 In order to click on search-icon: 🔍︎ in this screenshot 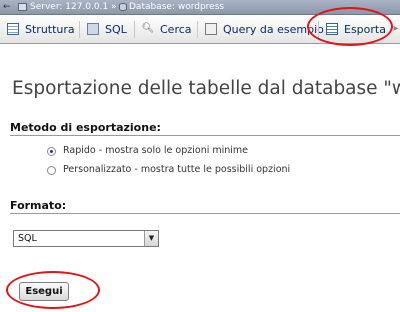, I will do `click(148, 28)`.